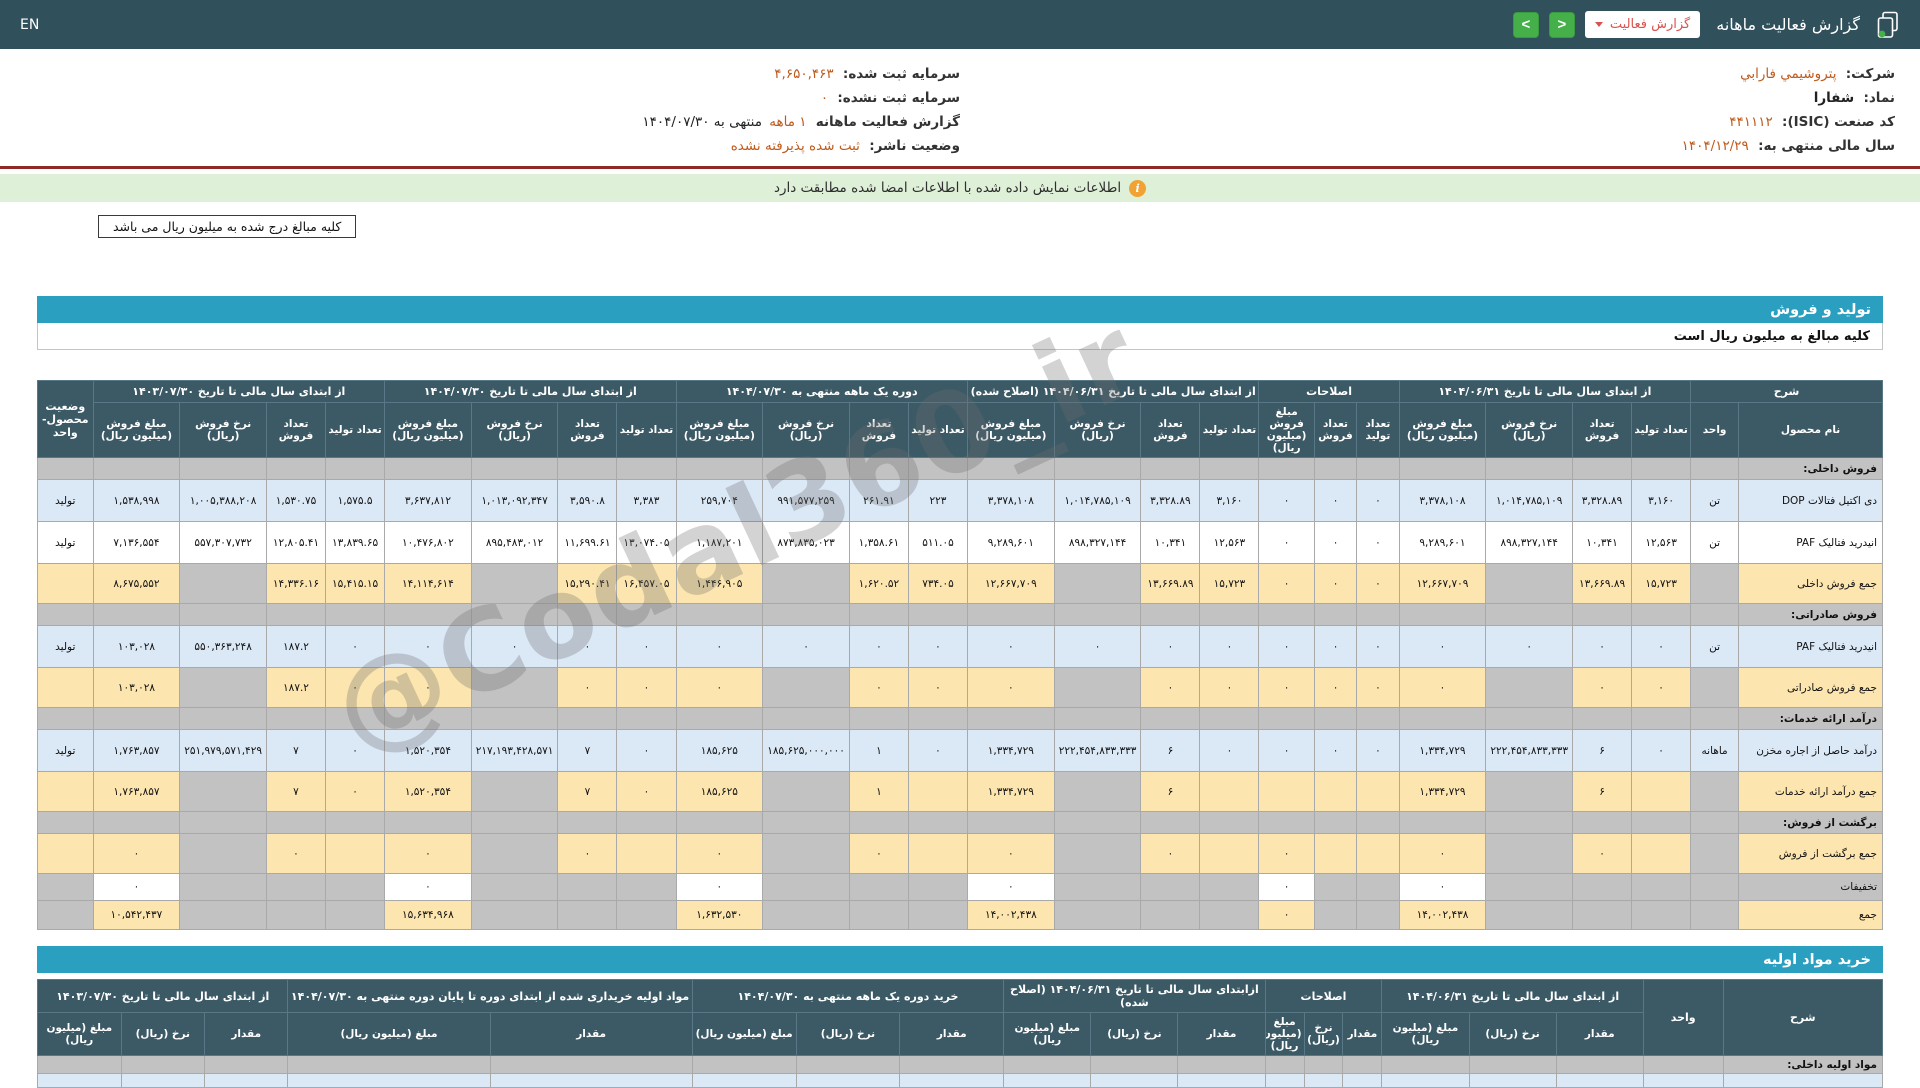 The image size is (1920, 1088). Describe the element at coordinates (1425, 1034) in the screenshot. I see `column-header: مبلغ (میلیون ریال)` at that location.